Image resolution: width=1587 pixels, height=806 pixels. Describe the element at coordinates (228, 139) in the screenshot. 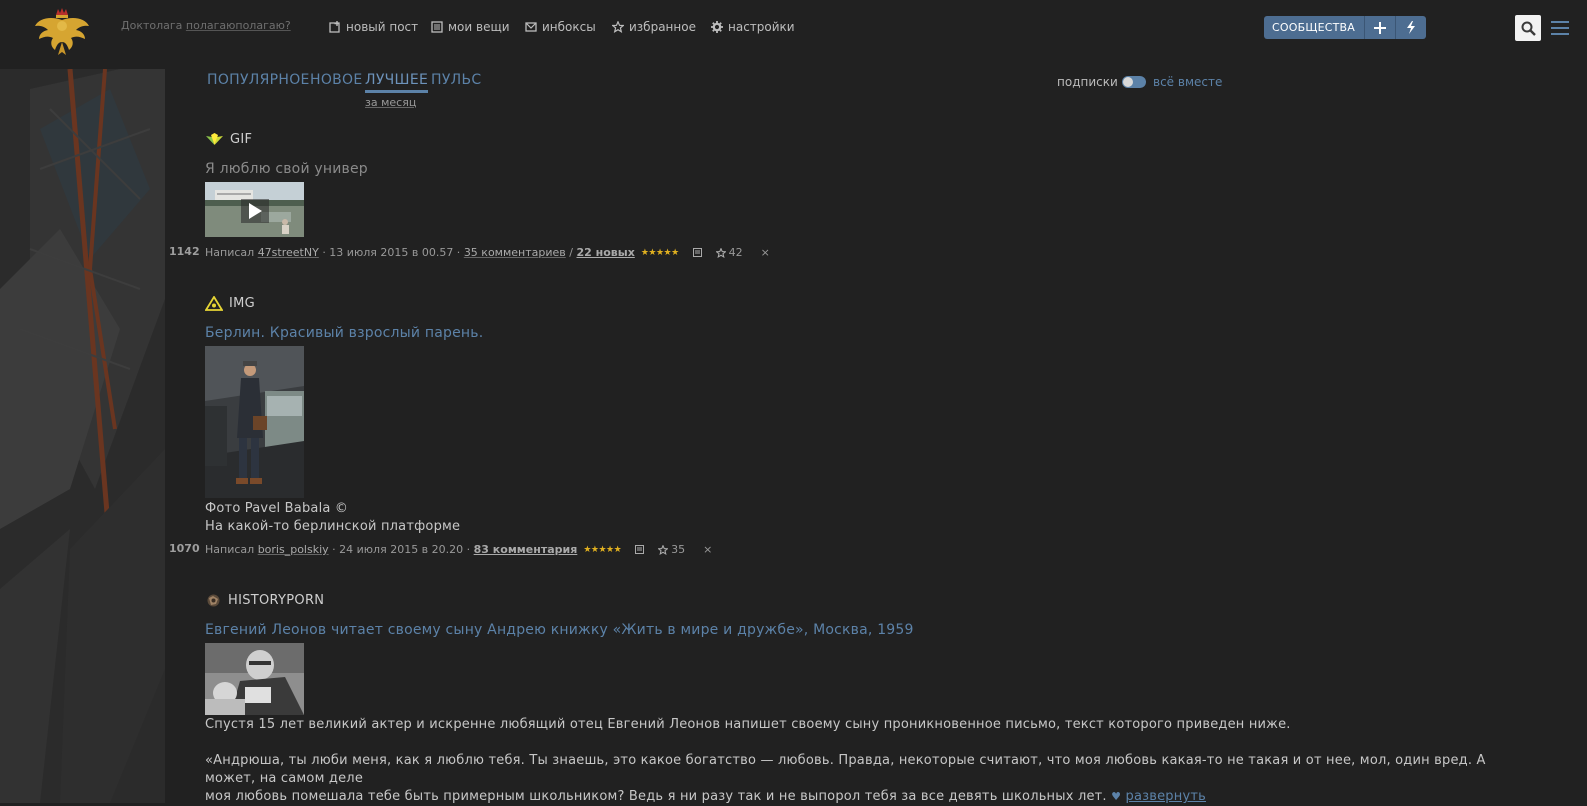

I see `post-1-category: GIF` at that location.